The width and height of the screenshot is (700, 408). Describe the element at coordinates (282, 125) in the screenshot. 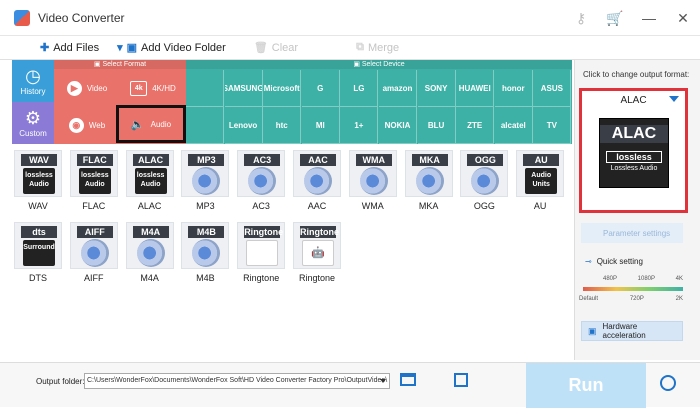

I see `device-htc: htc` at that location.